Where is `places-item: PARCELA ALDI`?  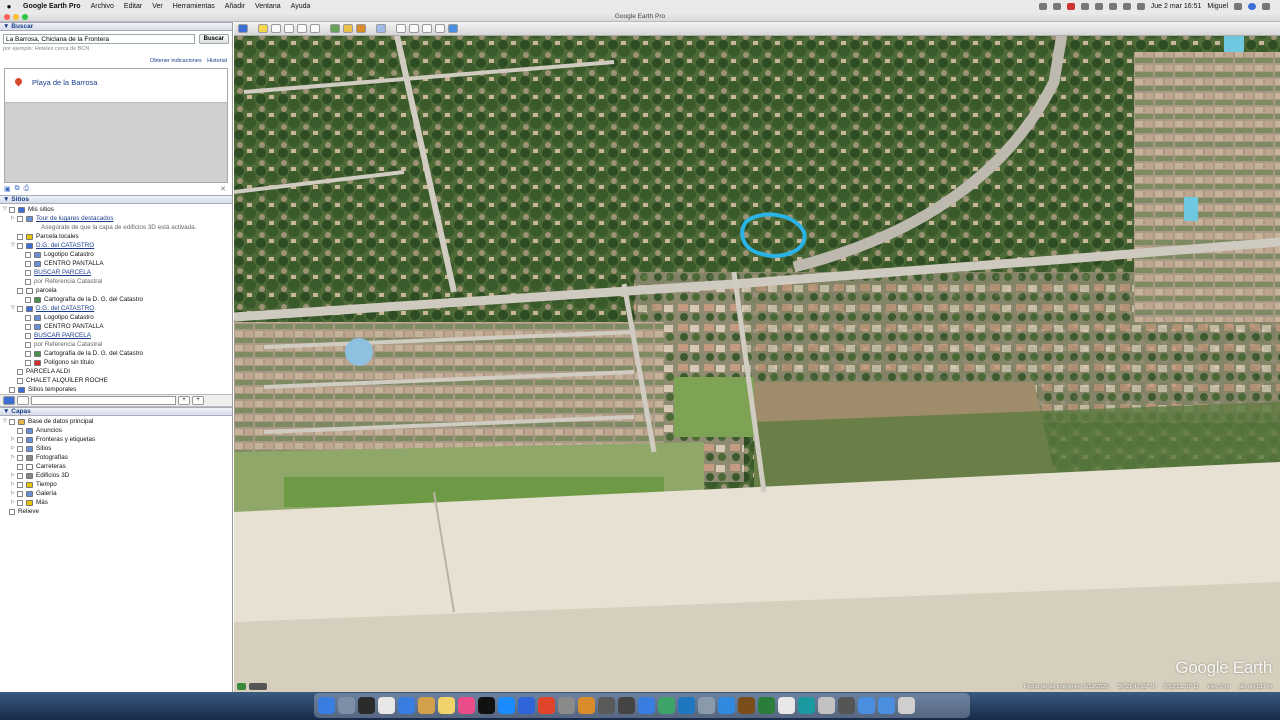 places-item: PARCELA ALDI is located at coordinates (117, 371).